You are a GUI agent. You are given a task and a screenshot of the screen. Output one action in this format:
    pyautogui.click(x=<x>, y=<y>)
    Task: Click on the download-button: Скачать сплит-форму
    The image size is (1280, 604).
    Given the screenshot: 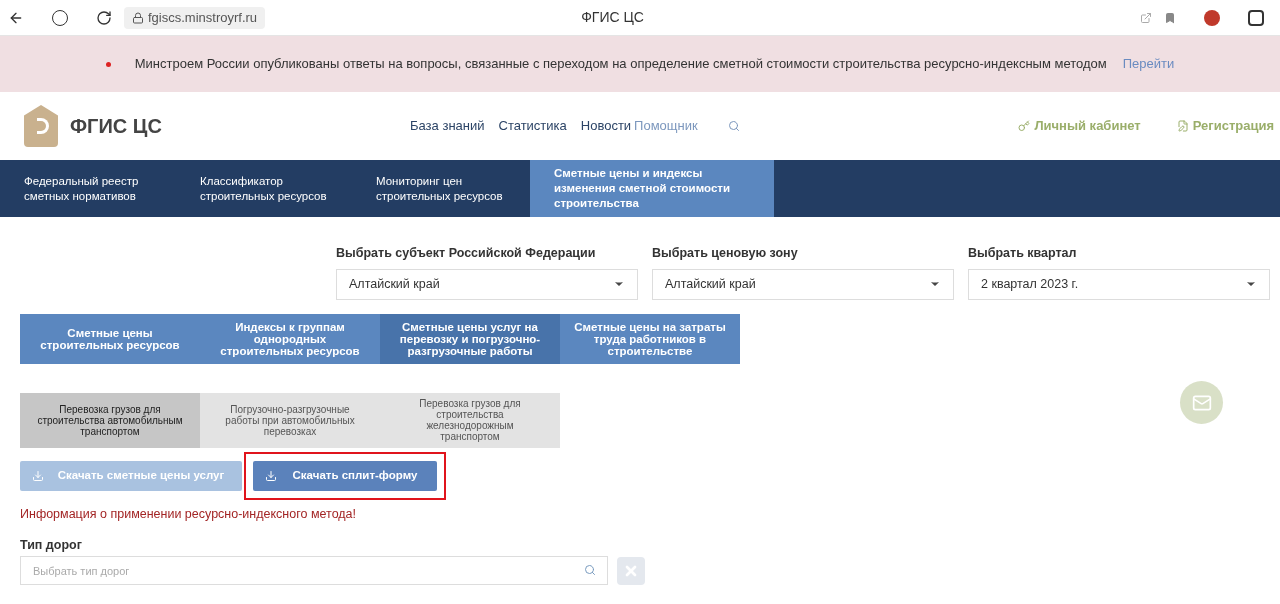 What is the action you would take?
    pyautogui.click(x=345, y=475)
    